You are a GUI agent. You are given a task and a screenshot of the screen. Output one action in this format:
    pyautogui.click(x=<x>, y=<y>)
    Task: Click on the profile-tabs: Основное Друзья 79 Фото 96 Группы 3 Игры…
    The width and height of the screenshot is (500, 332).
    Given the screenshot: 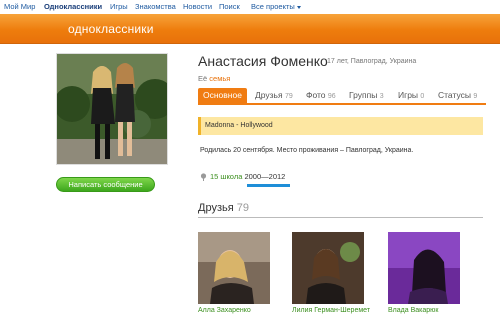 What is the action you would take?
    pyautogui.click(x=342, y=96)
    